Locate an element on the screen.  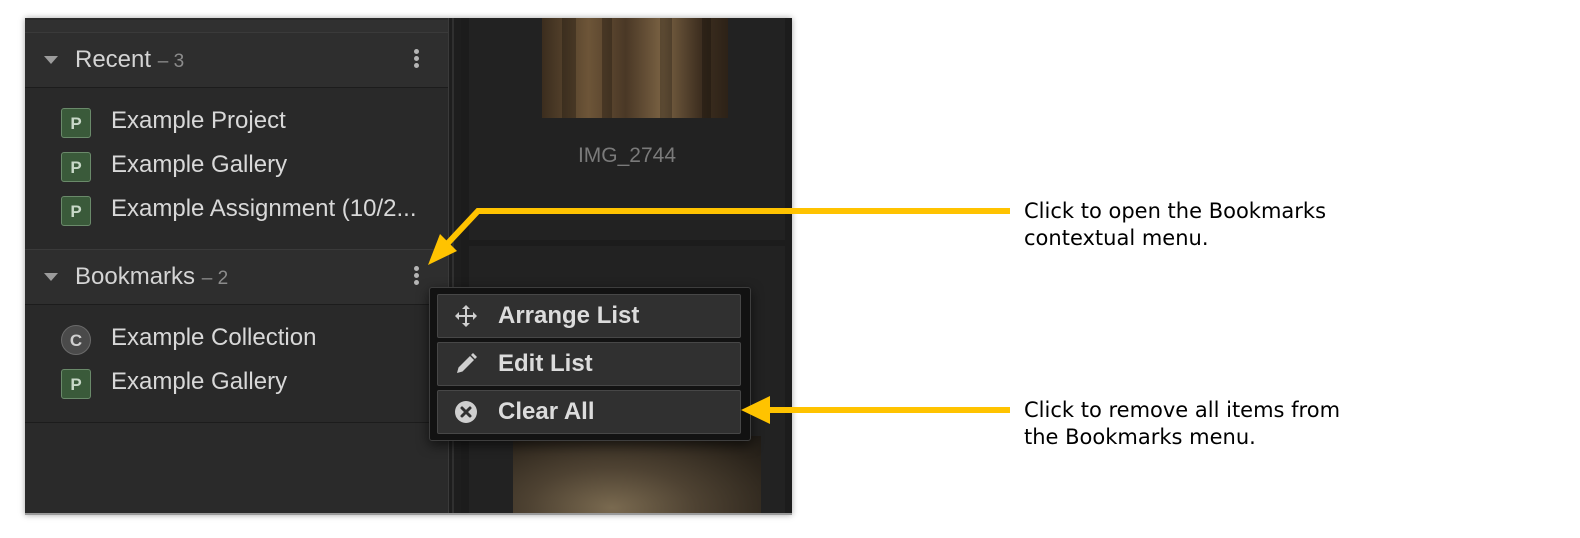
arrow-head-icon is located at coordinates (755, 410).